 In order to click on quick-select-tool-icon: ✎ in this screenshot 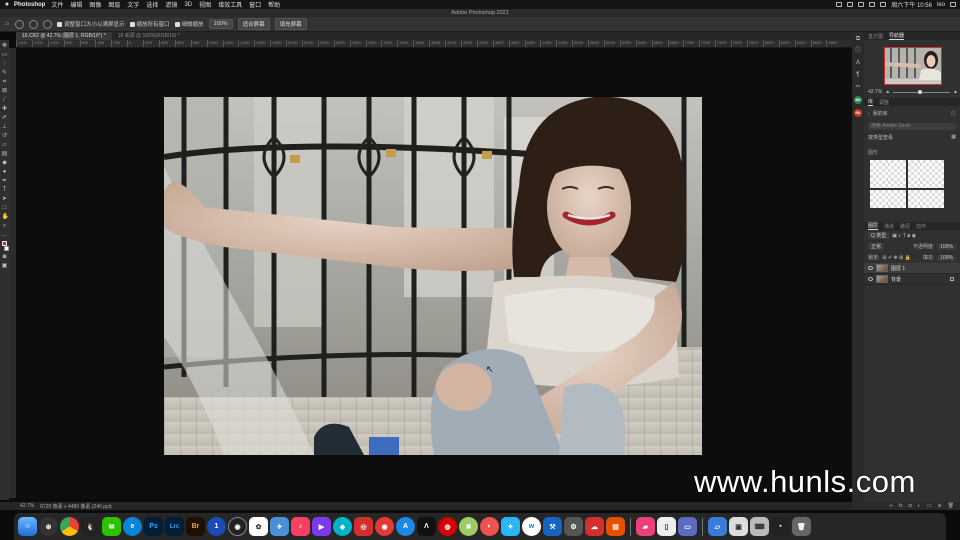, I will do `click(5, 73)`.